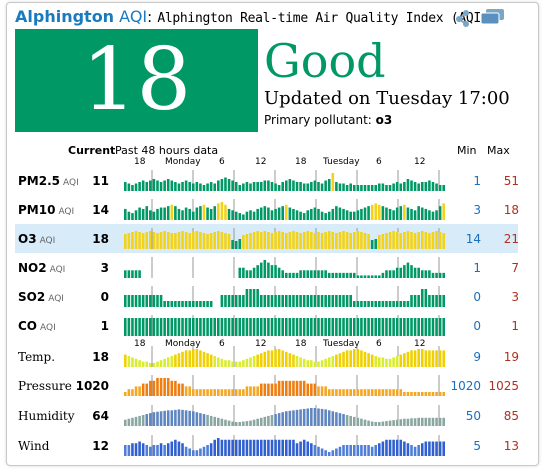 The width and height of the screenshot is (546, 469). I want to click on station-link: Alphington, so click(64, 16).